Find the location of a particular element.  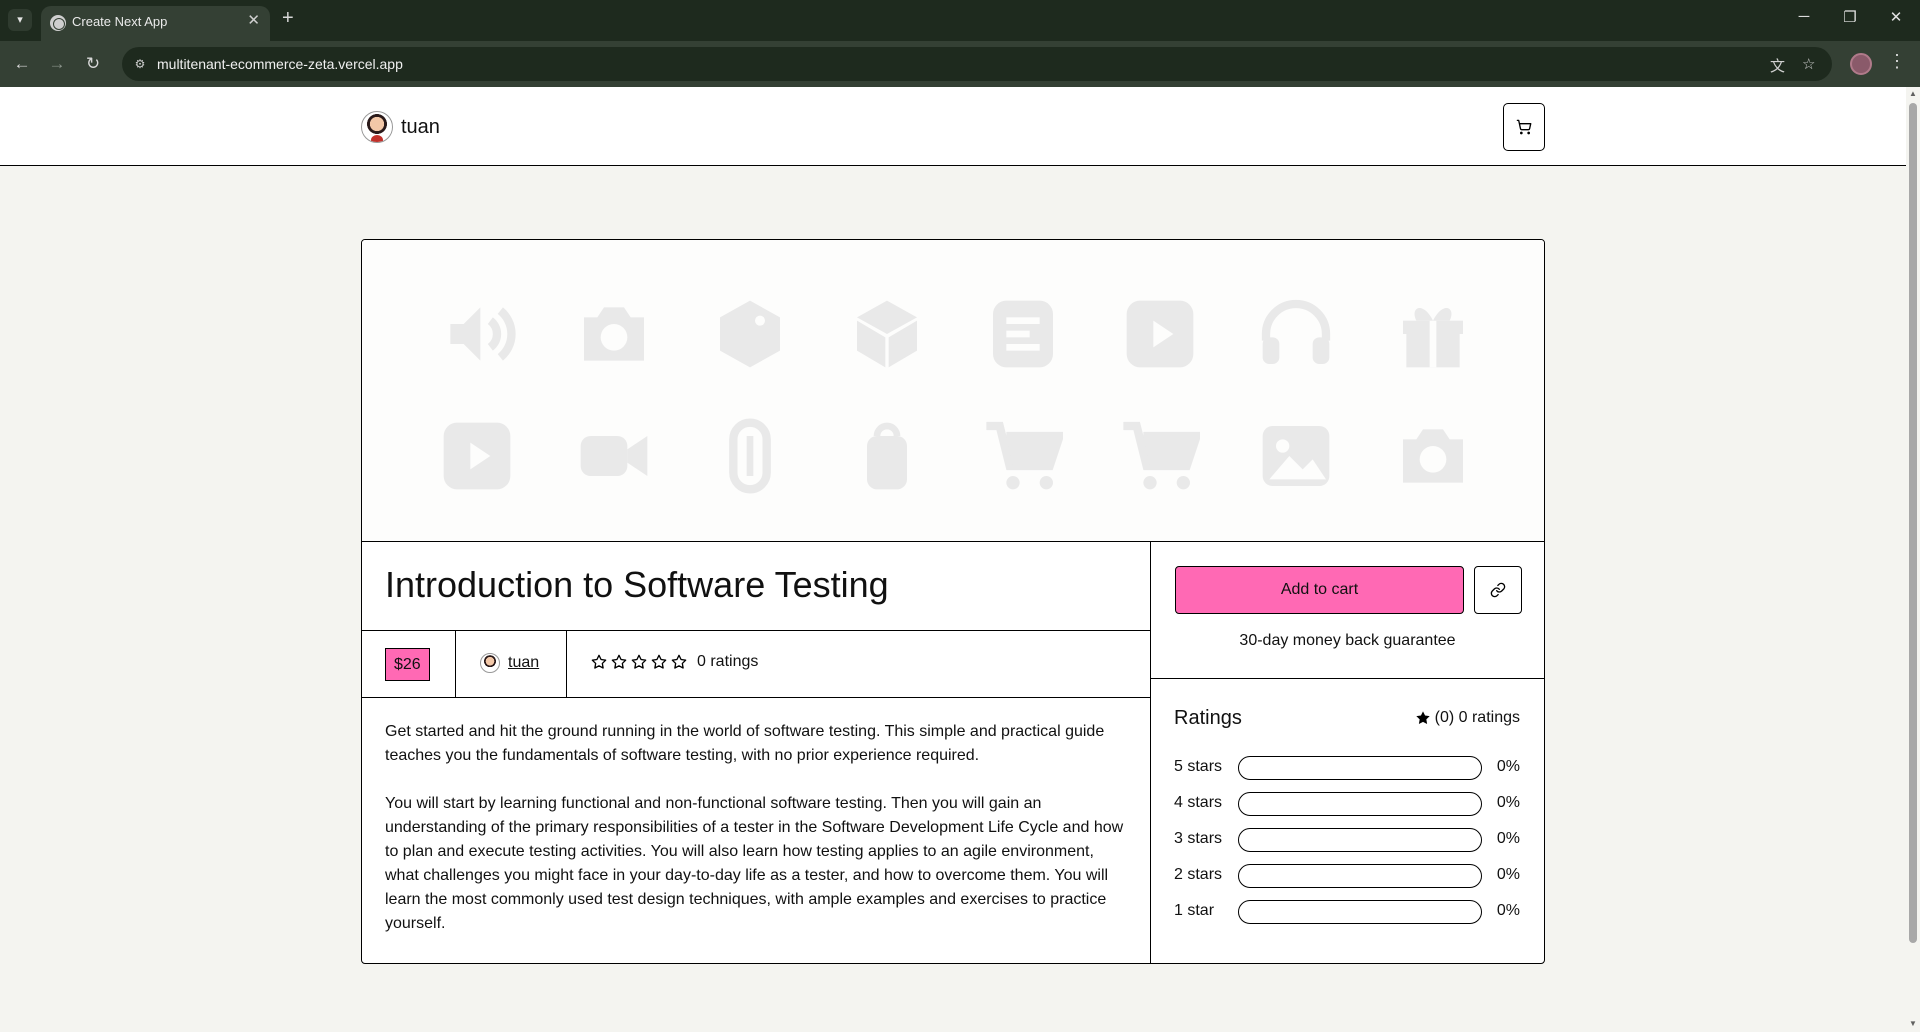

star-rating: 0 ratings is located at coordinates (674, 662).